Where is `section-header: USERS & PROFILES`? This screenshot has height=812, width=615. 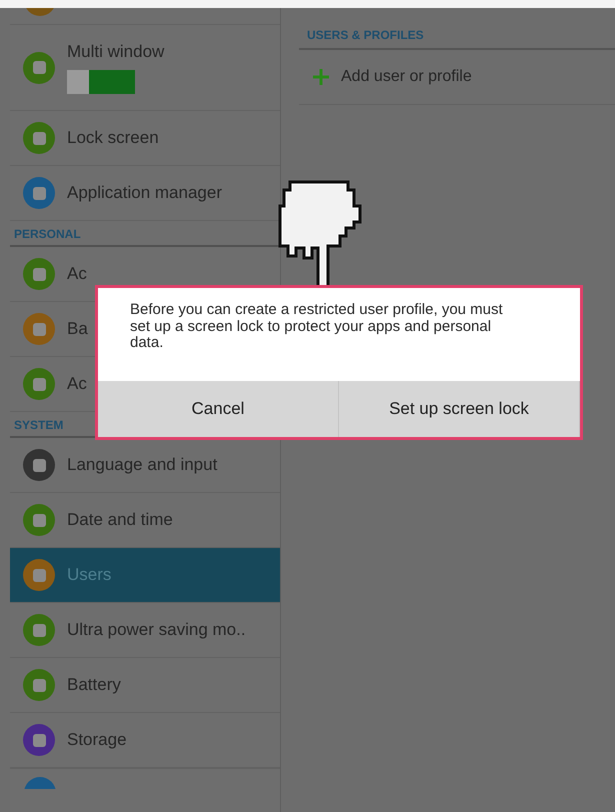 section-header: USERS & PROFILES is located at coordinates (457, 38).